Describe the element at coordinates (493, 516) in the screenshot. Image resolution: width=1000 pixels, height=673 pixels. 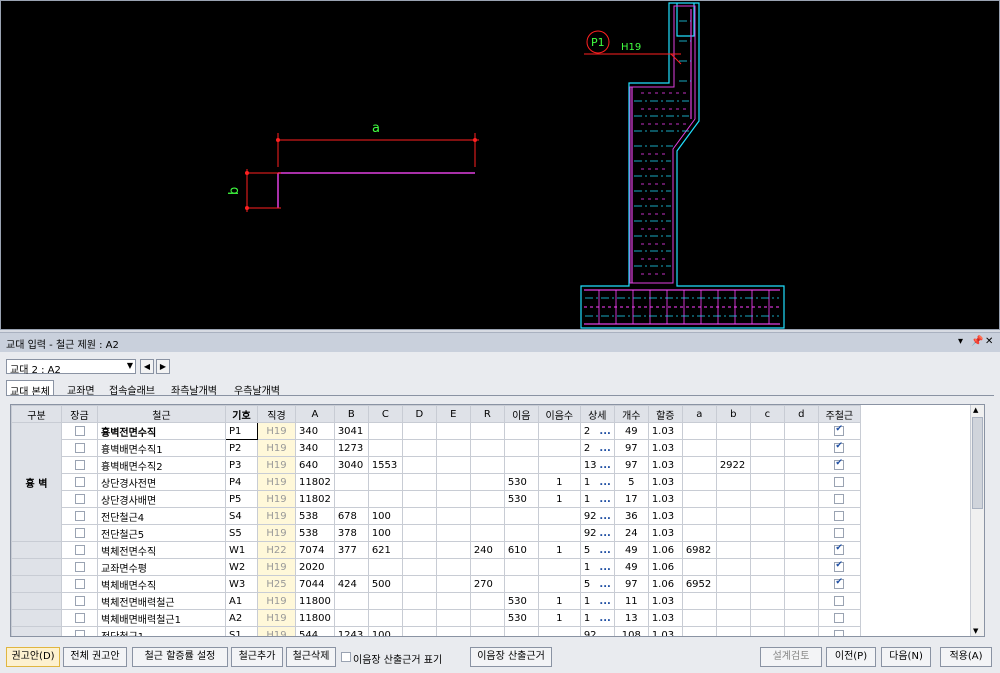
I see `table-row: 전단철근4 S4 H19 538 678 100 92... 36 1.03` at that location.